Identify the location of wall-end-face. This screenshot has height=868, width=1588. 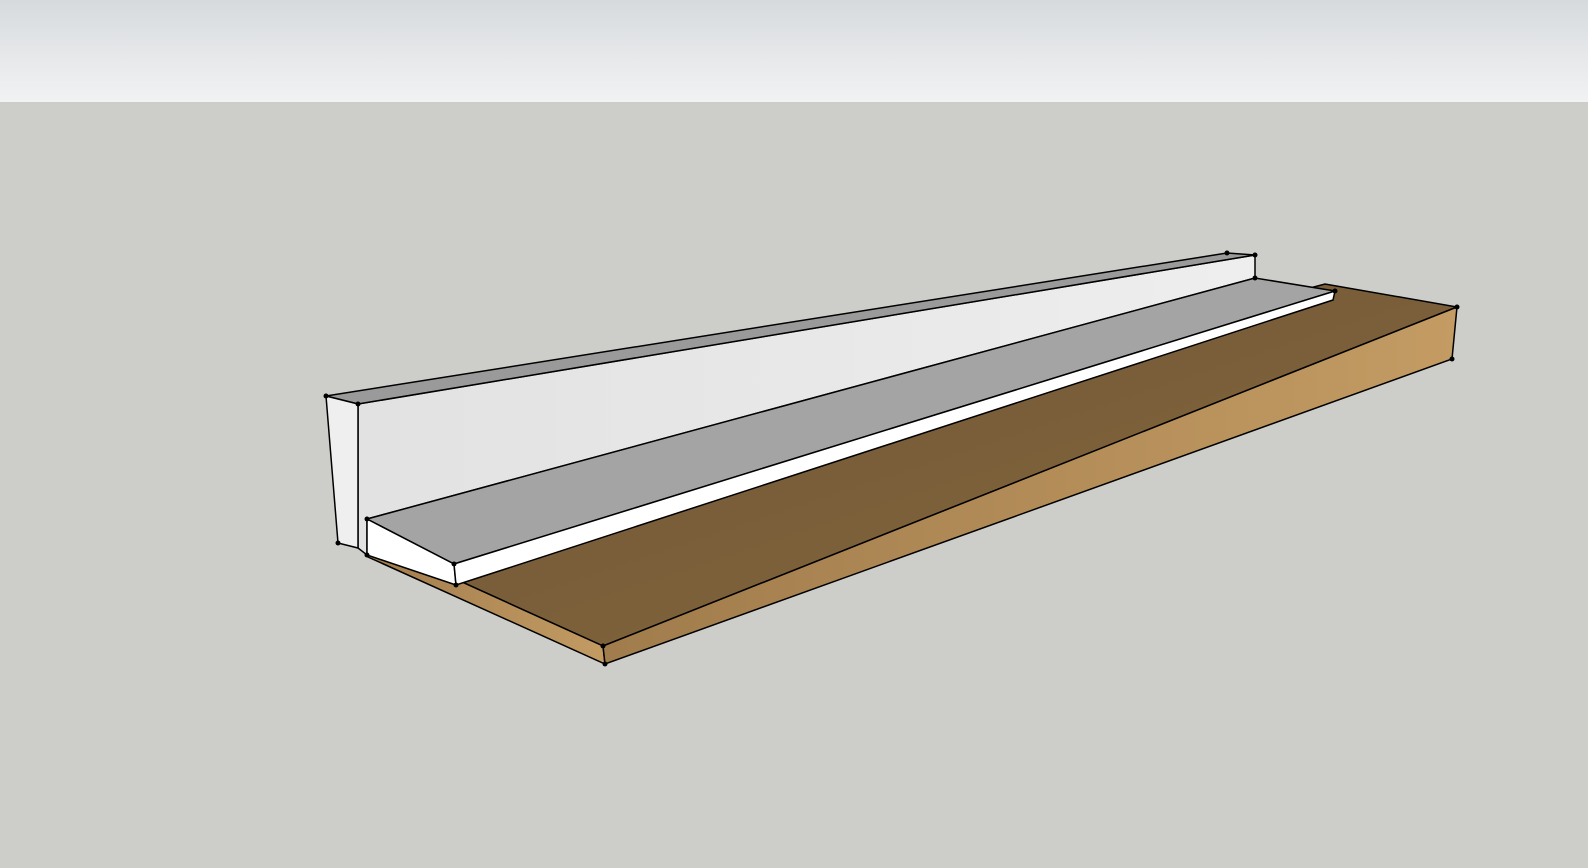
(342, 472).